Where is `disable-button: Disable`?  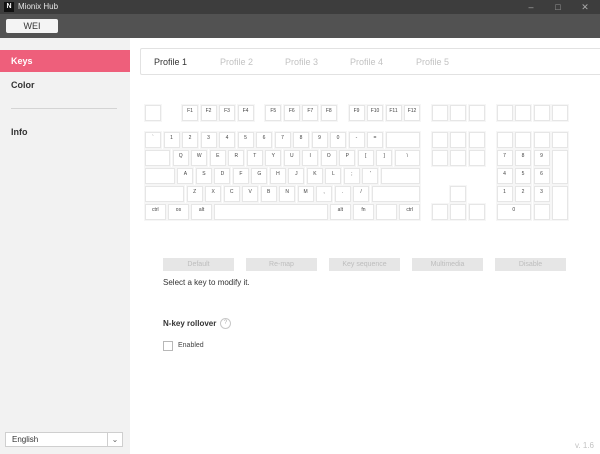
disable-button: Disable is located at coordinates (530, 264).